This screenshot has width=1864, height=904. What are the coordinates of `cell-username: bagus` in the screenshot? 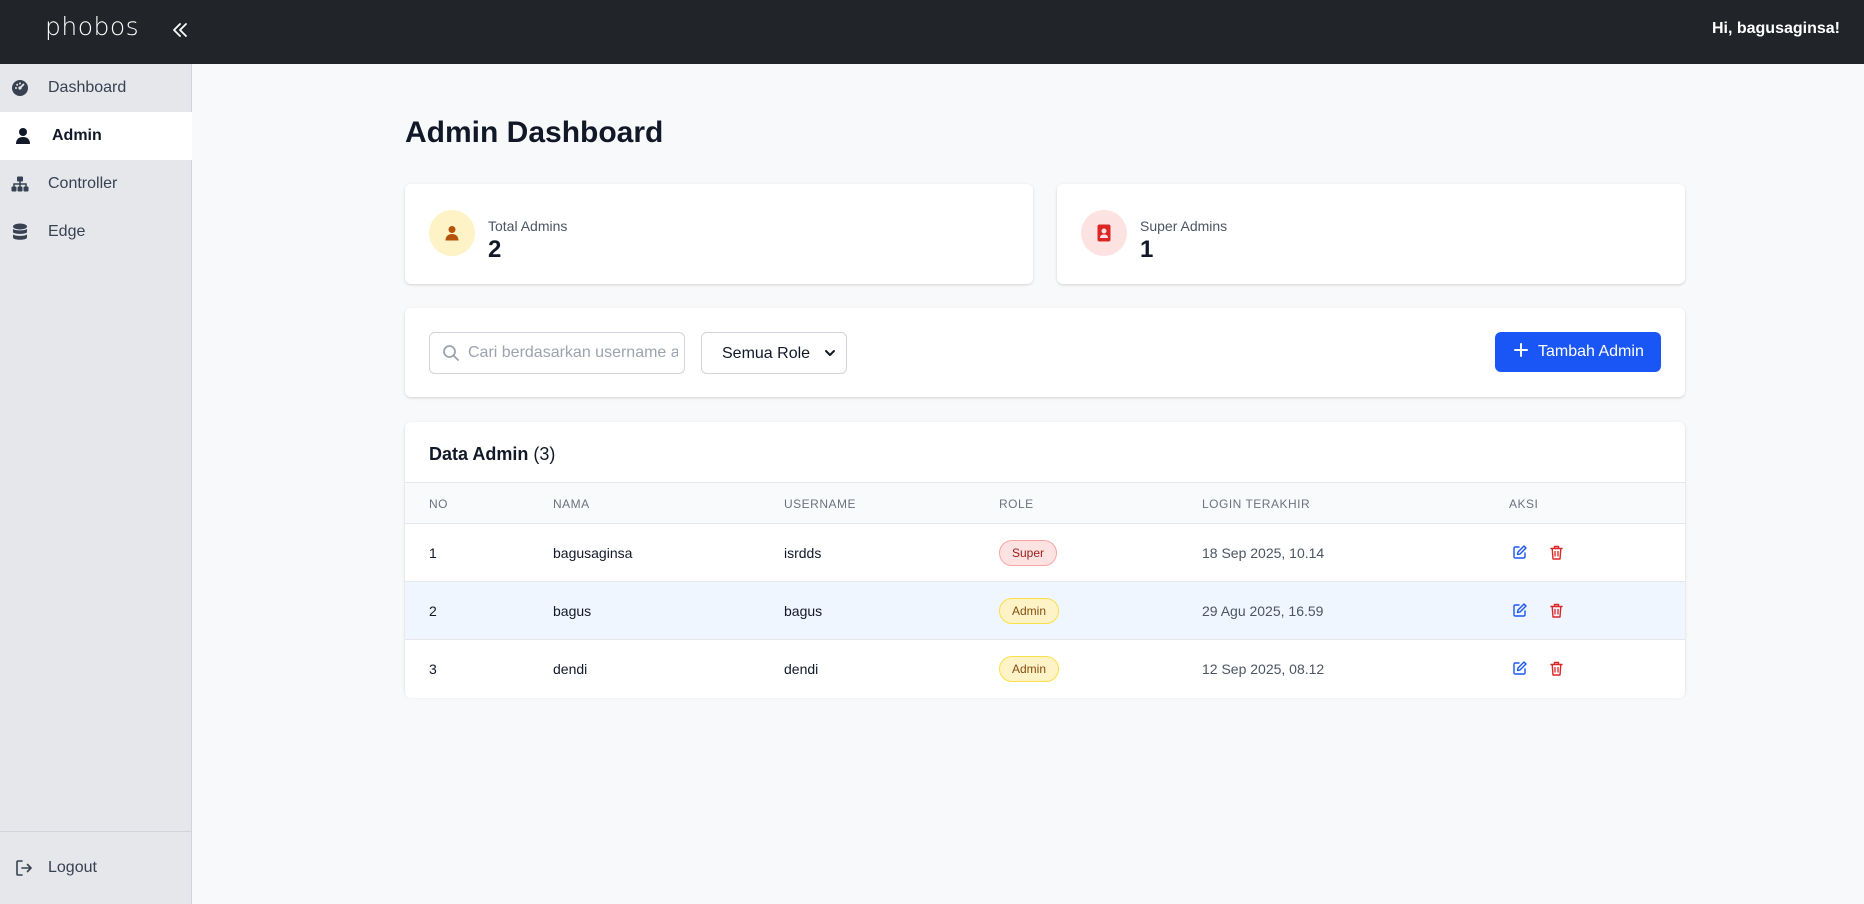 It's located at (803, 611).